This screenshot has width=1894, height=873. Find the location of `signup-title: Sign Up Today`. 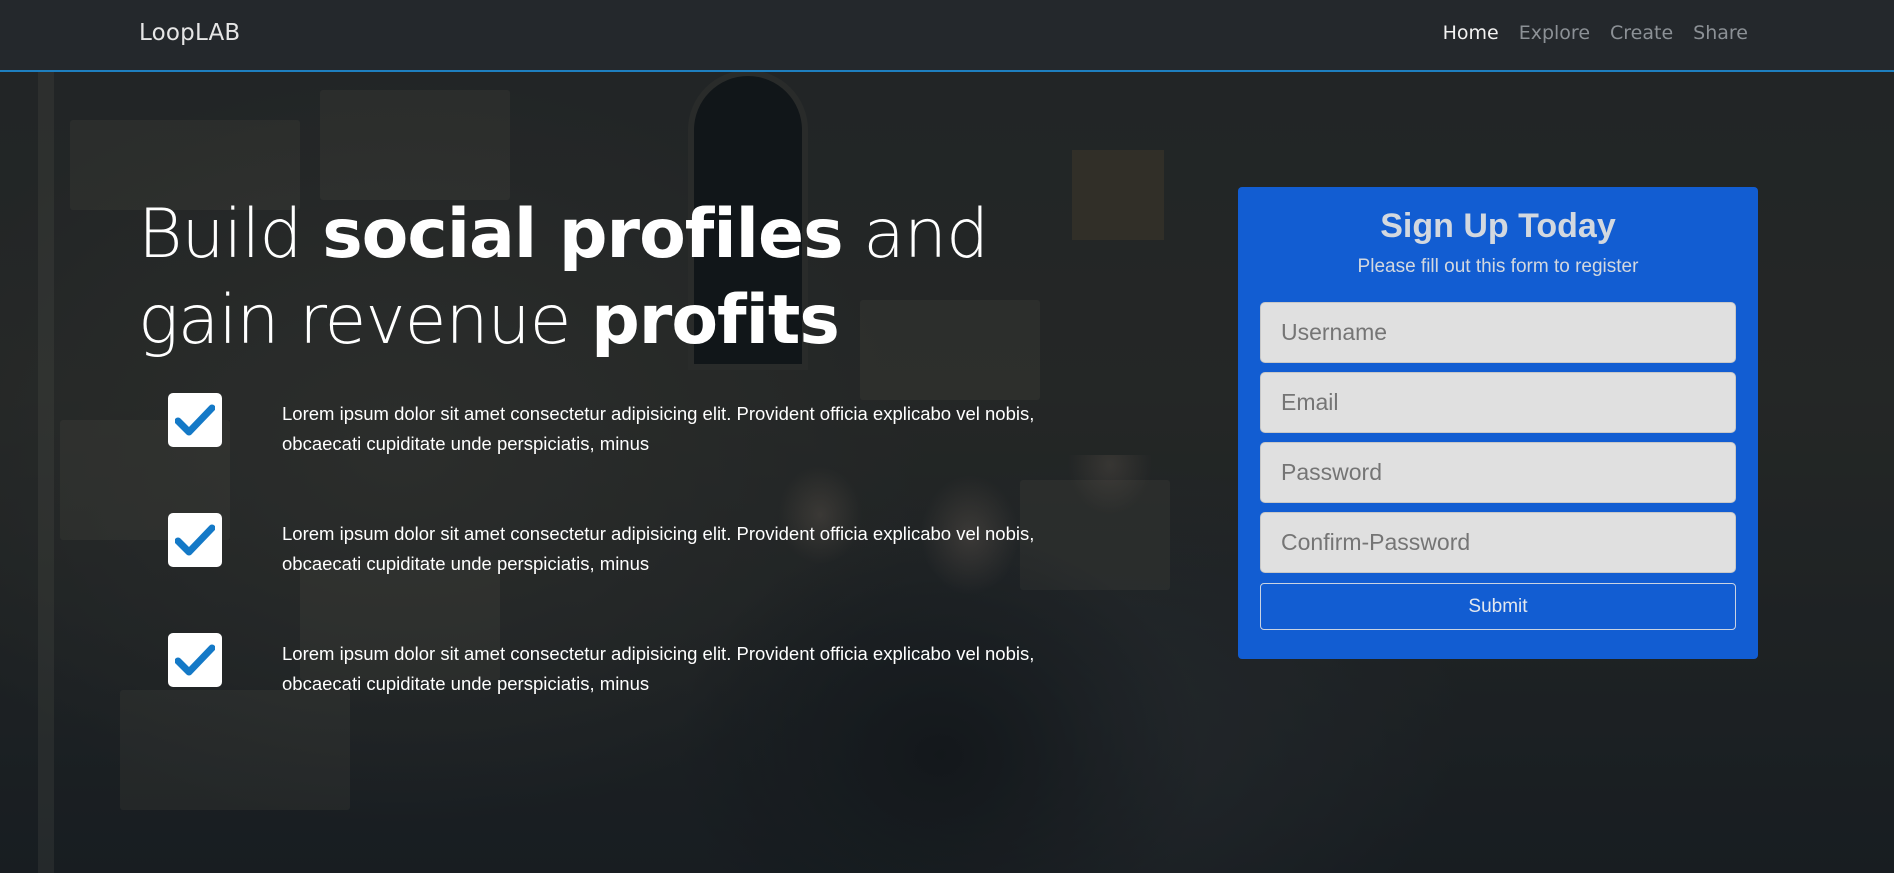

signup-title: Sign Up Today is located at coordinates (1498, 226).